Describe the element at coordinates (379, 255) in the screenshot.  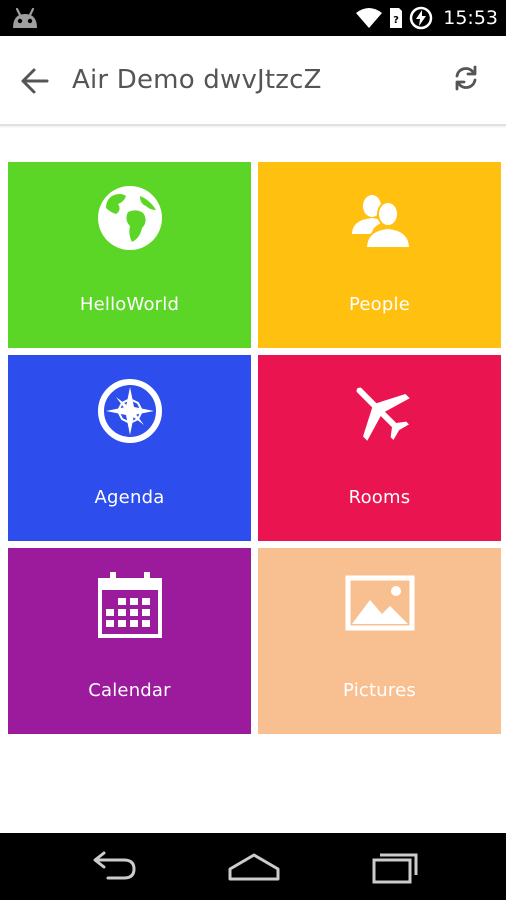
I see `tile-people: People` at that location.